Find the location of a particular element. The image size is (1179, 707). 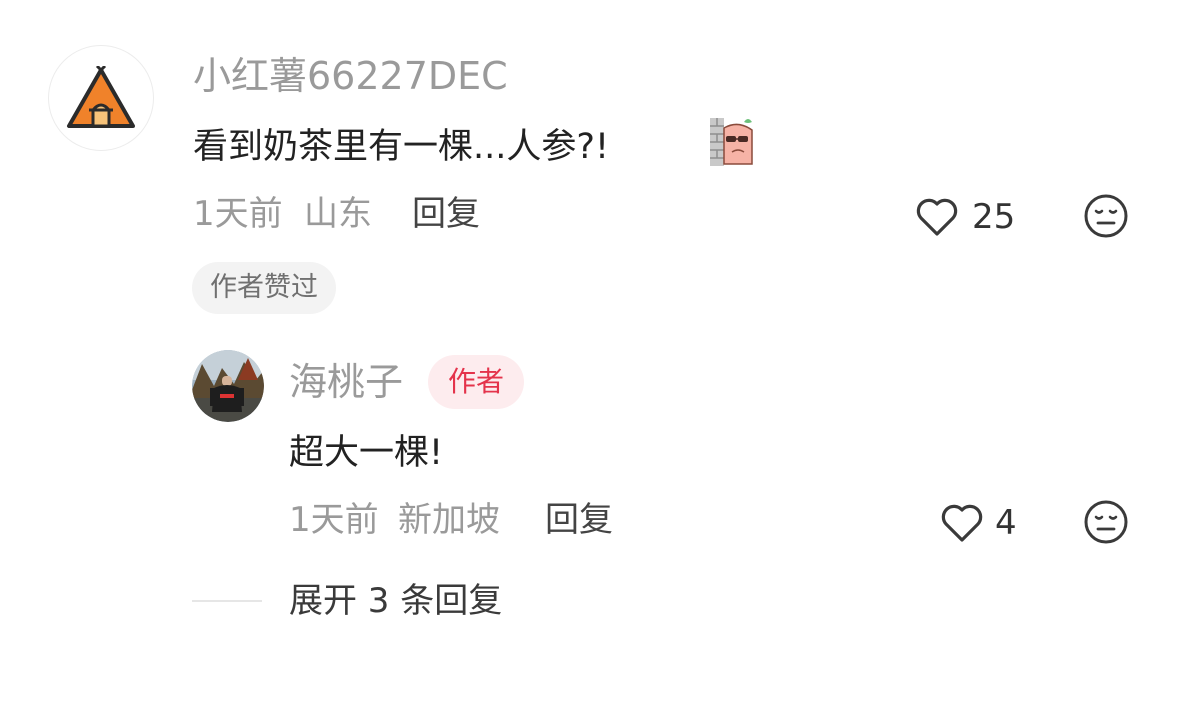

tent-avatar-icon is located at coordinates (101, 97).